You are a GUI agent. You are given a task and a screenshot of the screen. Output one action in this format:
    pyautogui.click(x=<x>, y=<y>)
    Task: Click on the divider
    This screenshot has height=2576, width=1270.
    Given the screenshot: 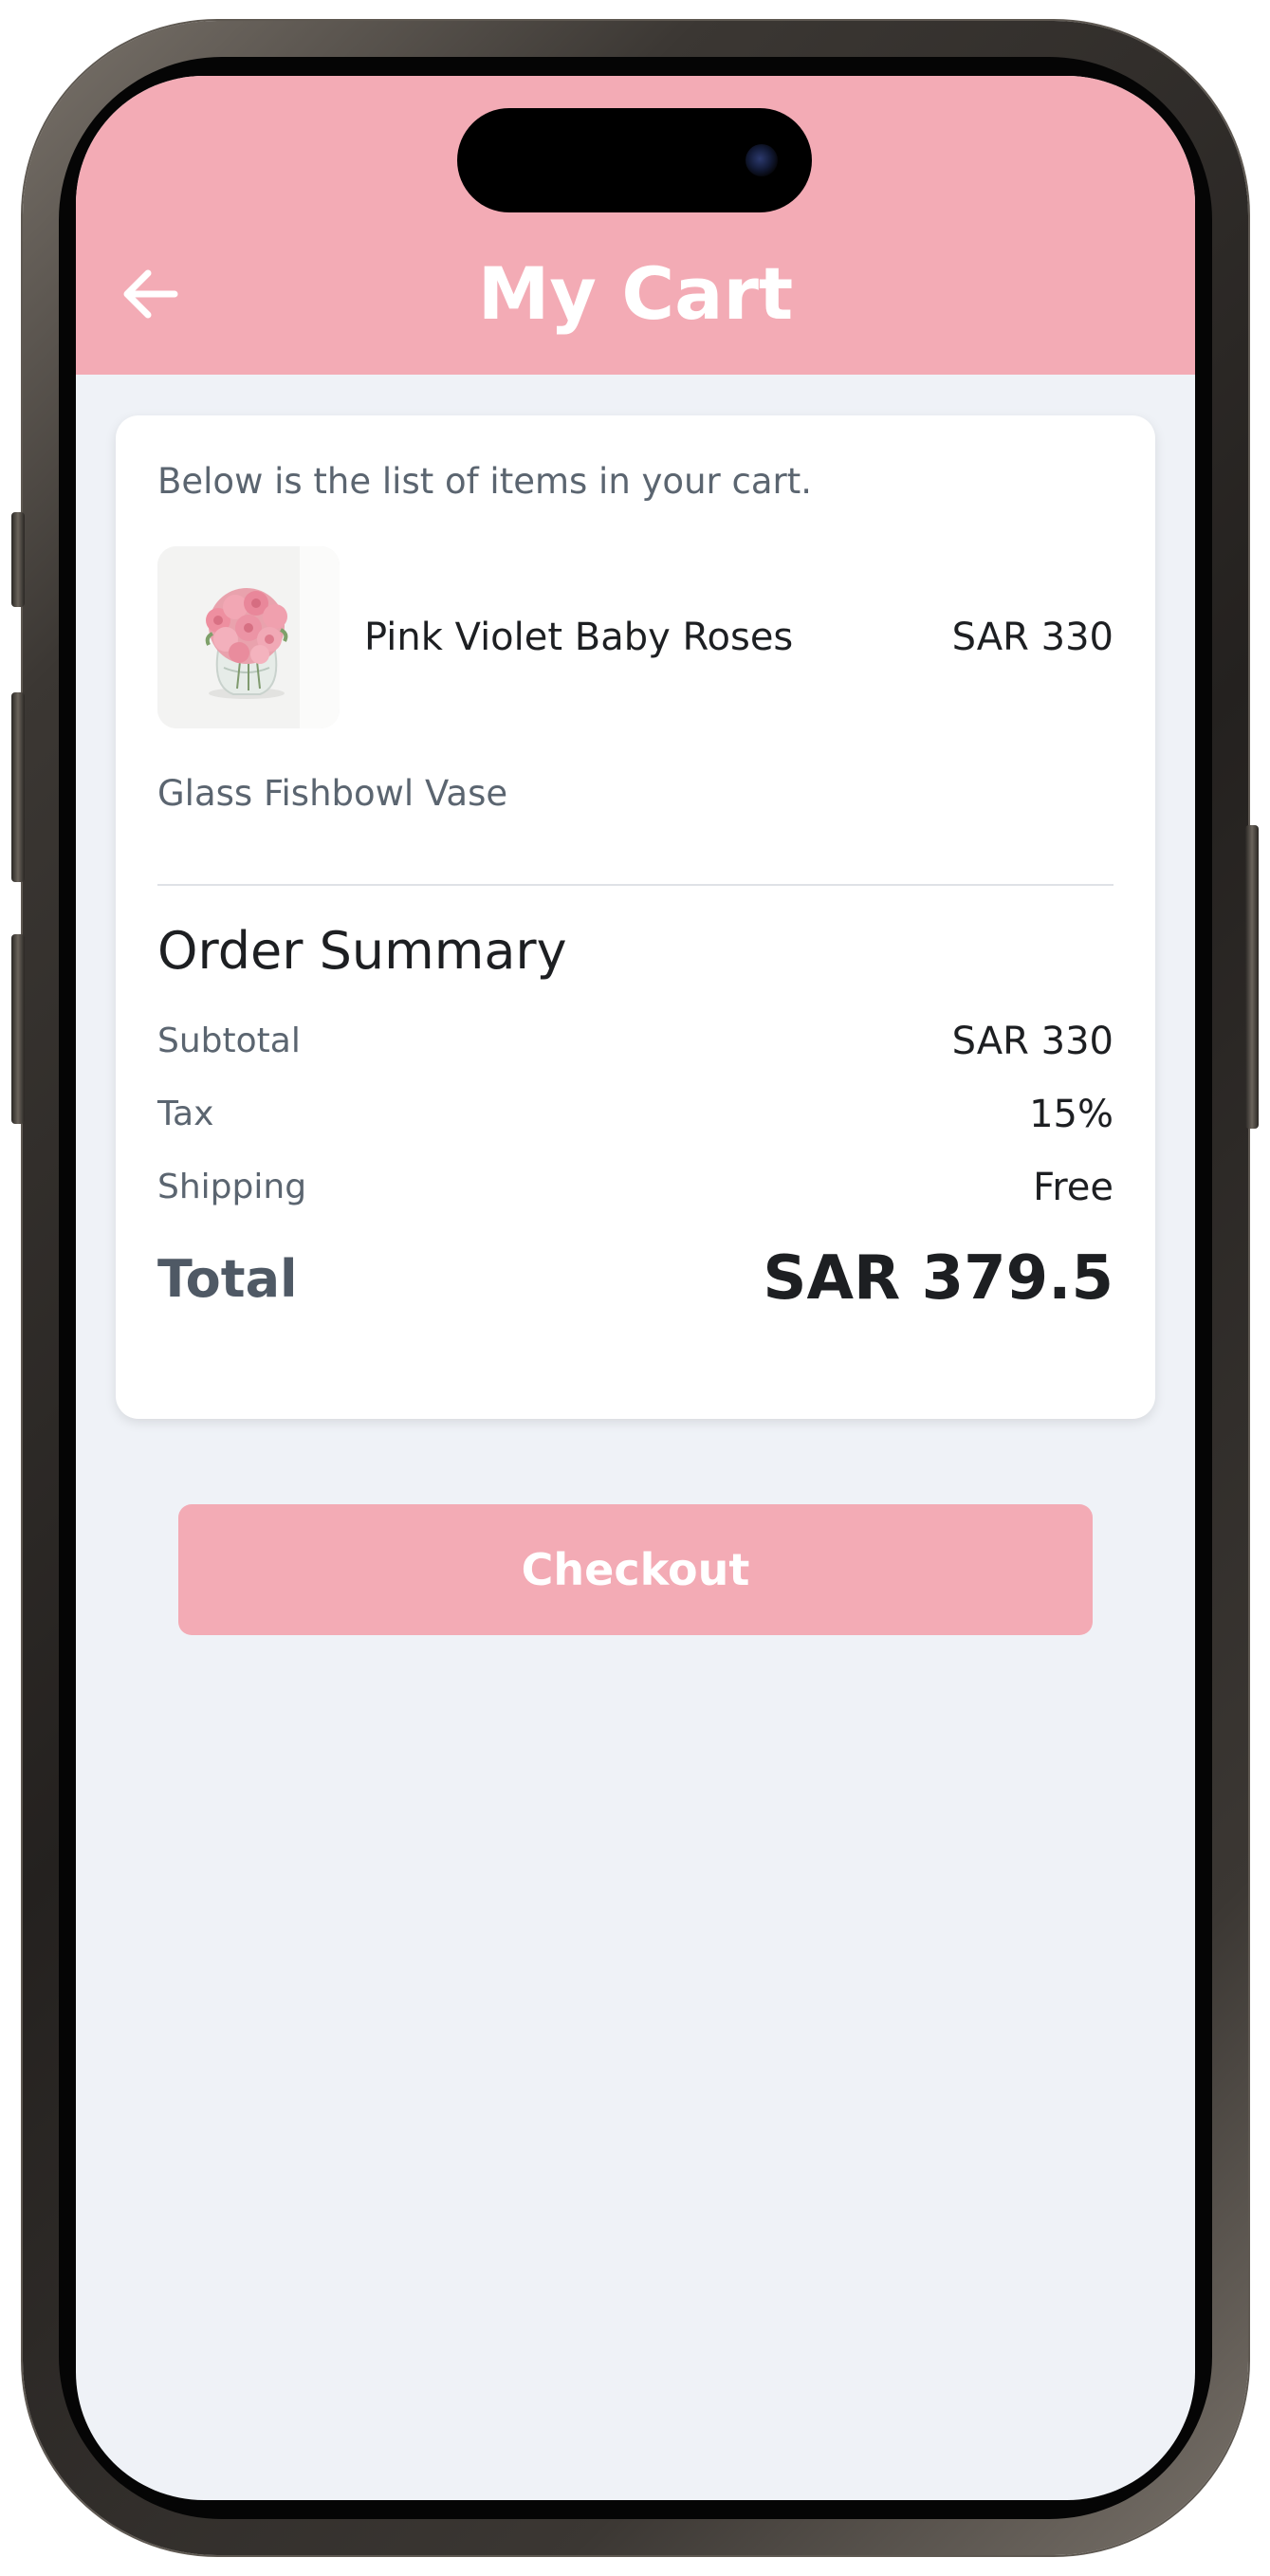 What is the action you would take?
    pyautogui.click(x=635, y=885)
    